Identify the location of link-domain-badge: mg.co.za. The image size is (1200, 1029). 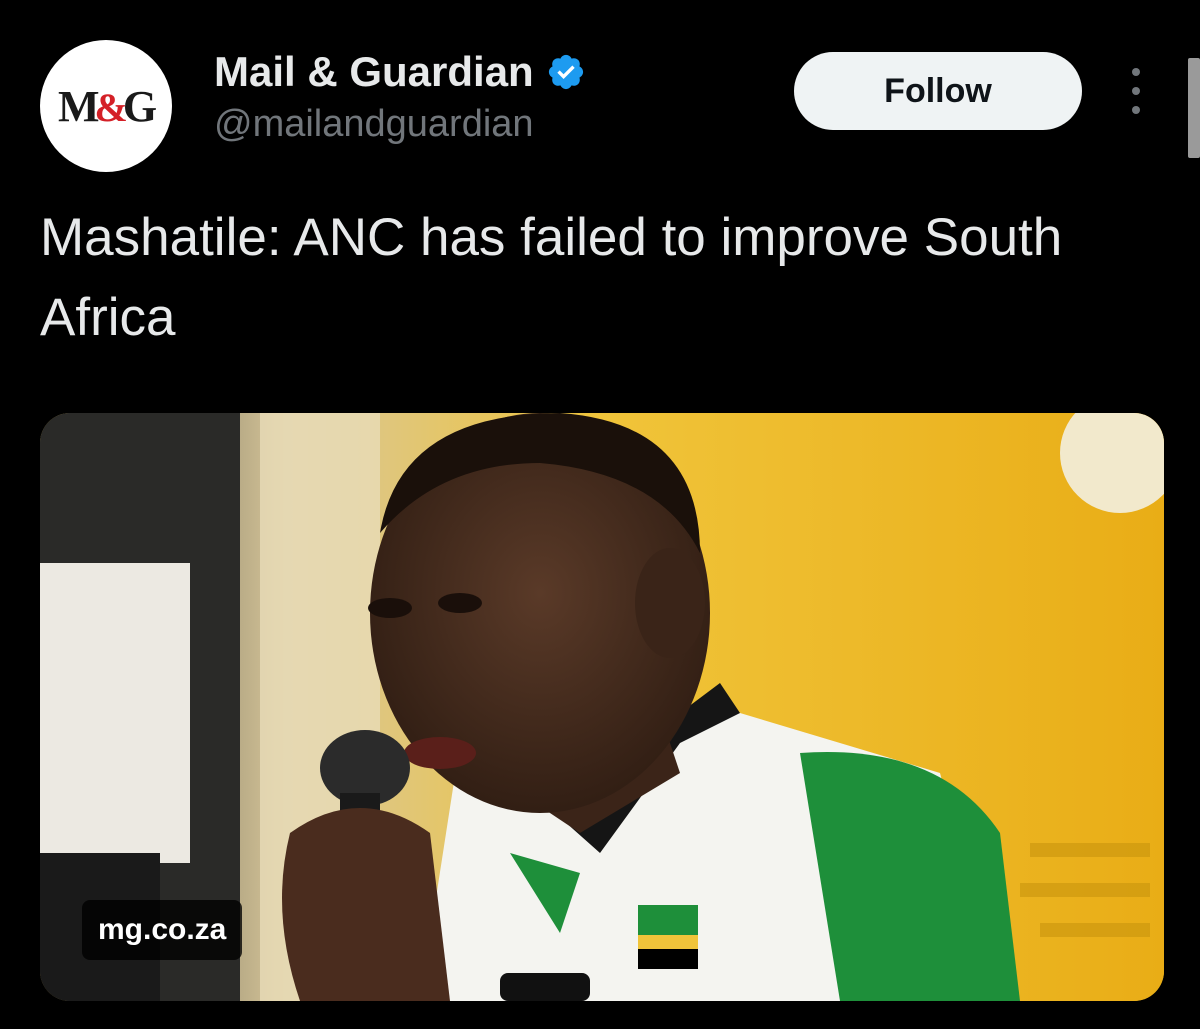
(162, 930).